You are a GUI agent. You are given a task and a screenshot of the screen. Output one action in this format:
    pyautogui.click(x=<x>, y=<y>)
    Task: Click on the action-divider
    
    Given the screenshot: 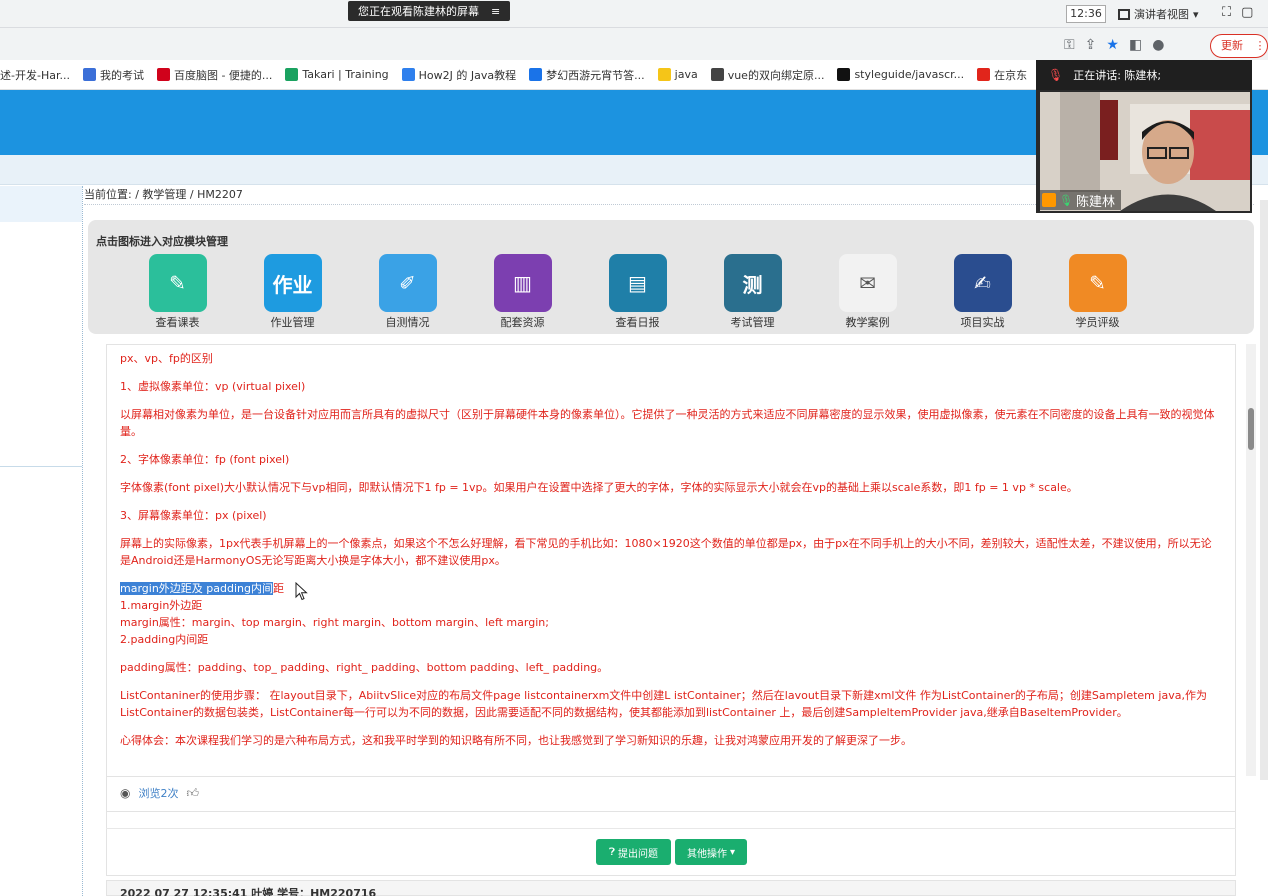 What is the action you would take?
    pyautogui.click(x=671, y=828)
    